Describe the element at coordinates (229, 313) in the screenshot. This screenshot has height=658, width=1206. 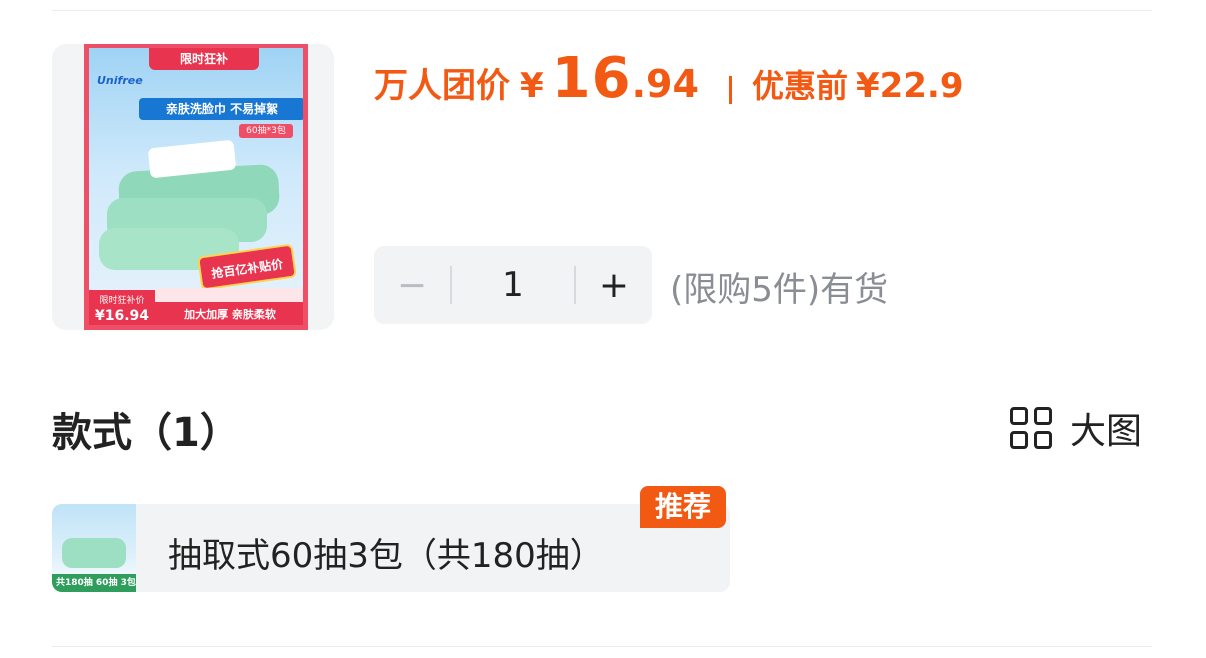
I see `poster-footer: 加大加厚 亲肤柔软` at that location.